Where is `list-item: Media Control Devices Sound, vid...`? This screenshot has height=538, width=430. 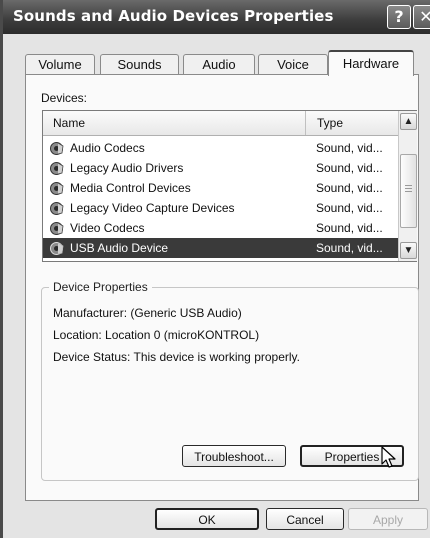 list-item: Media Control Devices Sound, vid... is located at coordinates (220, 188).